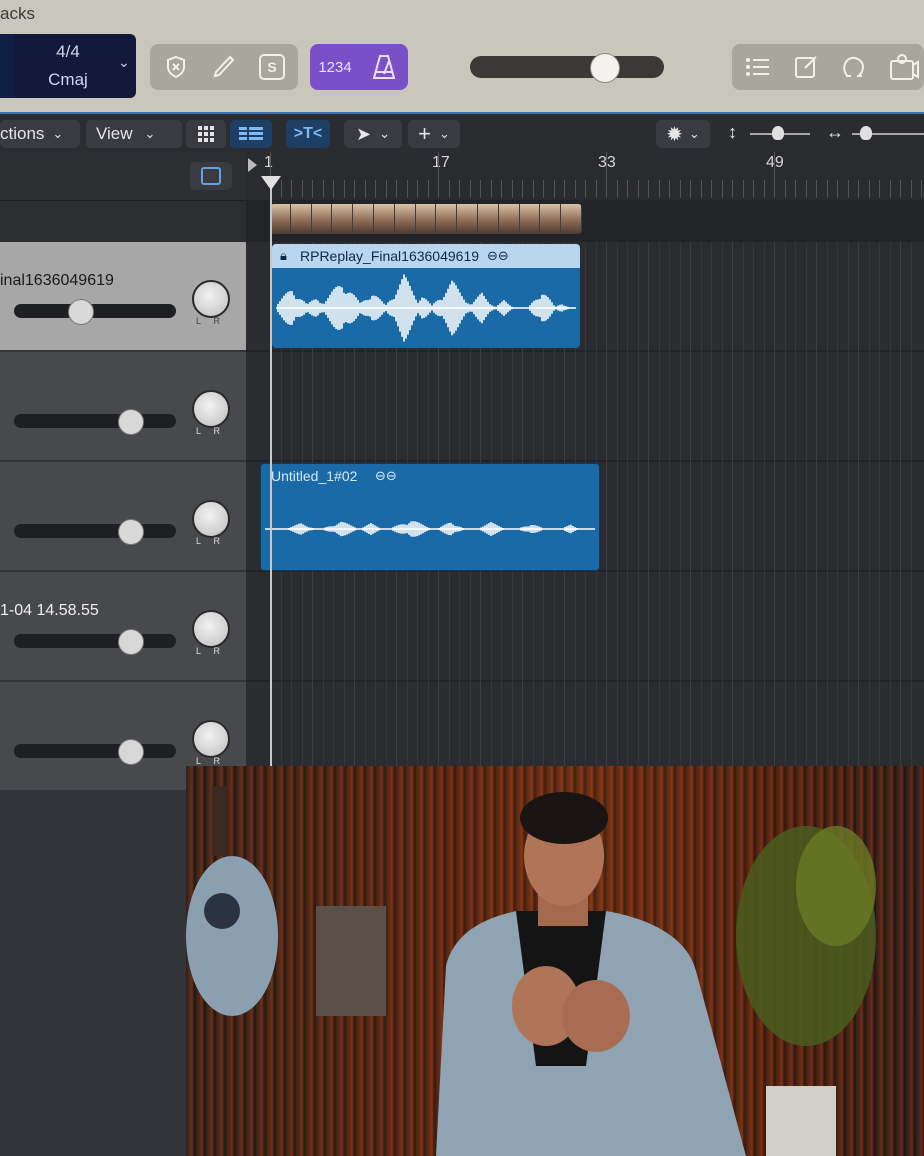 This screenshot has width=924, height=1156. What do you see at coordinates (769, 134) in the screenshot?
I see `vertical-zoom-slider: ↕` at bounding box center [769, 134].